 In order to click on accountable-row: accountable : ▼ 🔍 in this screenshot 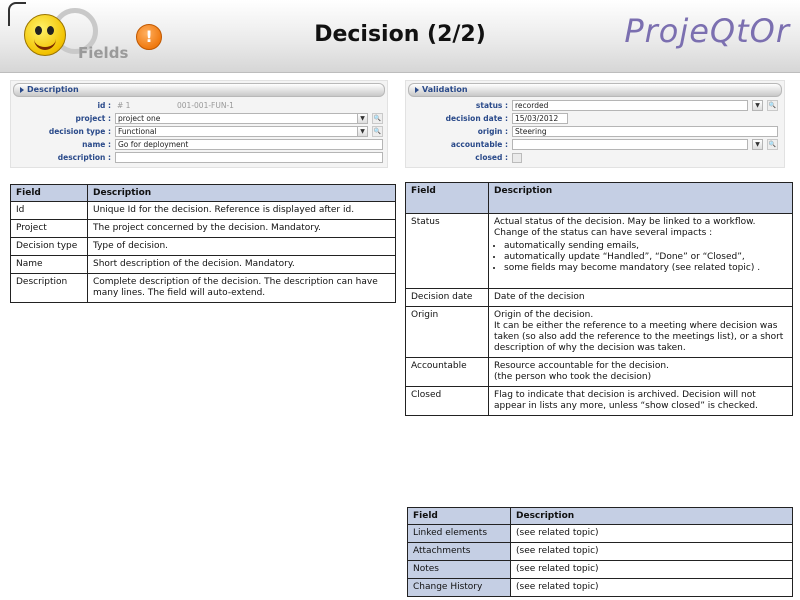, I will do `click(595, 144)`.